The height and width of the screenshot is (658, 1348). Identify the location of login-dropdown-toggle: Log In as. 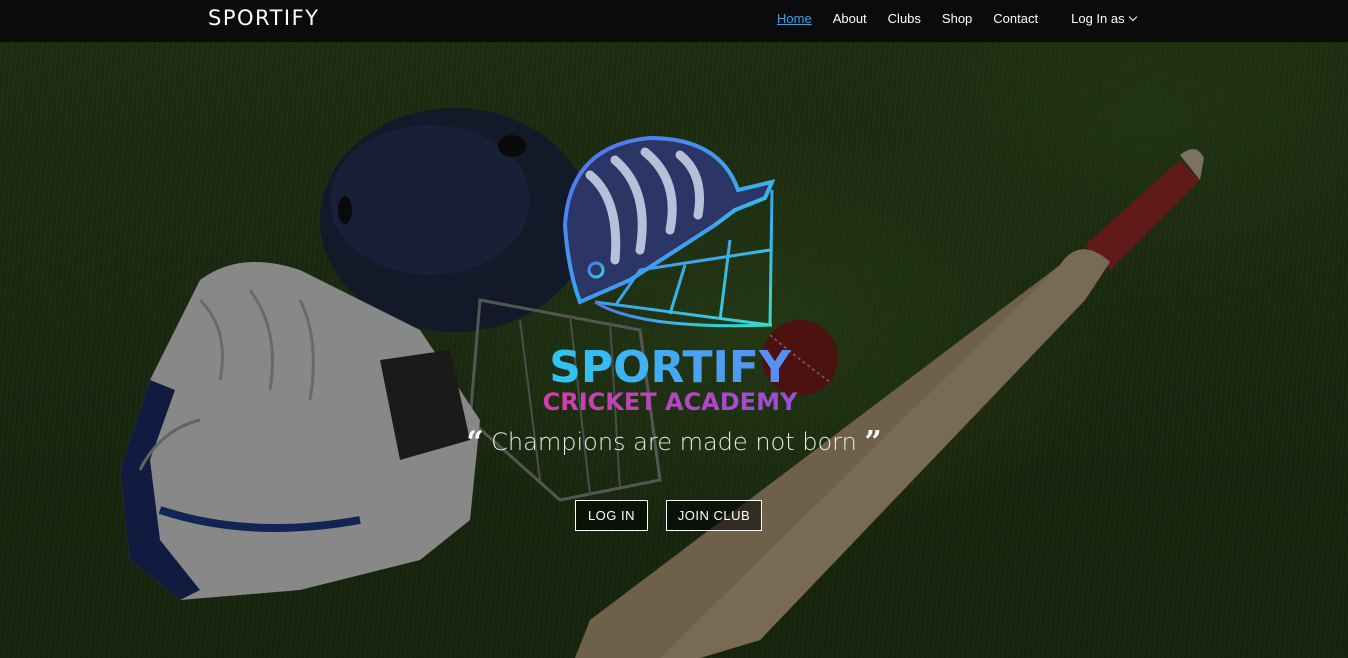
(1104, 18).